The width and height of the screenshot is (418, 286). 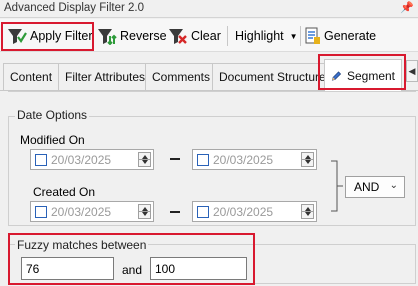 What do you see at coordinates (41, 159) in the screenshot?
I see `modified-from-checkbox` at bounding box center [41, 159].